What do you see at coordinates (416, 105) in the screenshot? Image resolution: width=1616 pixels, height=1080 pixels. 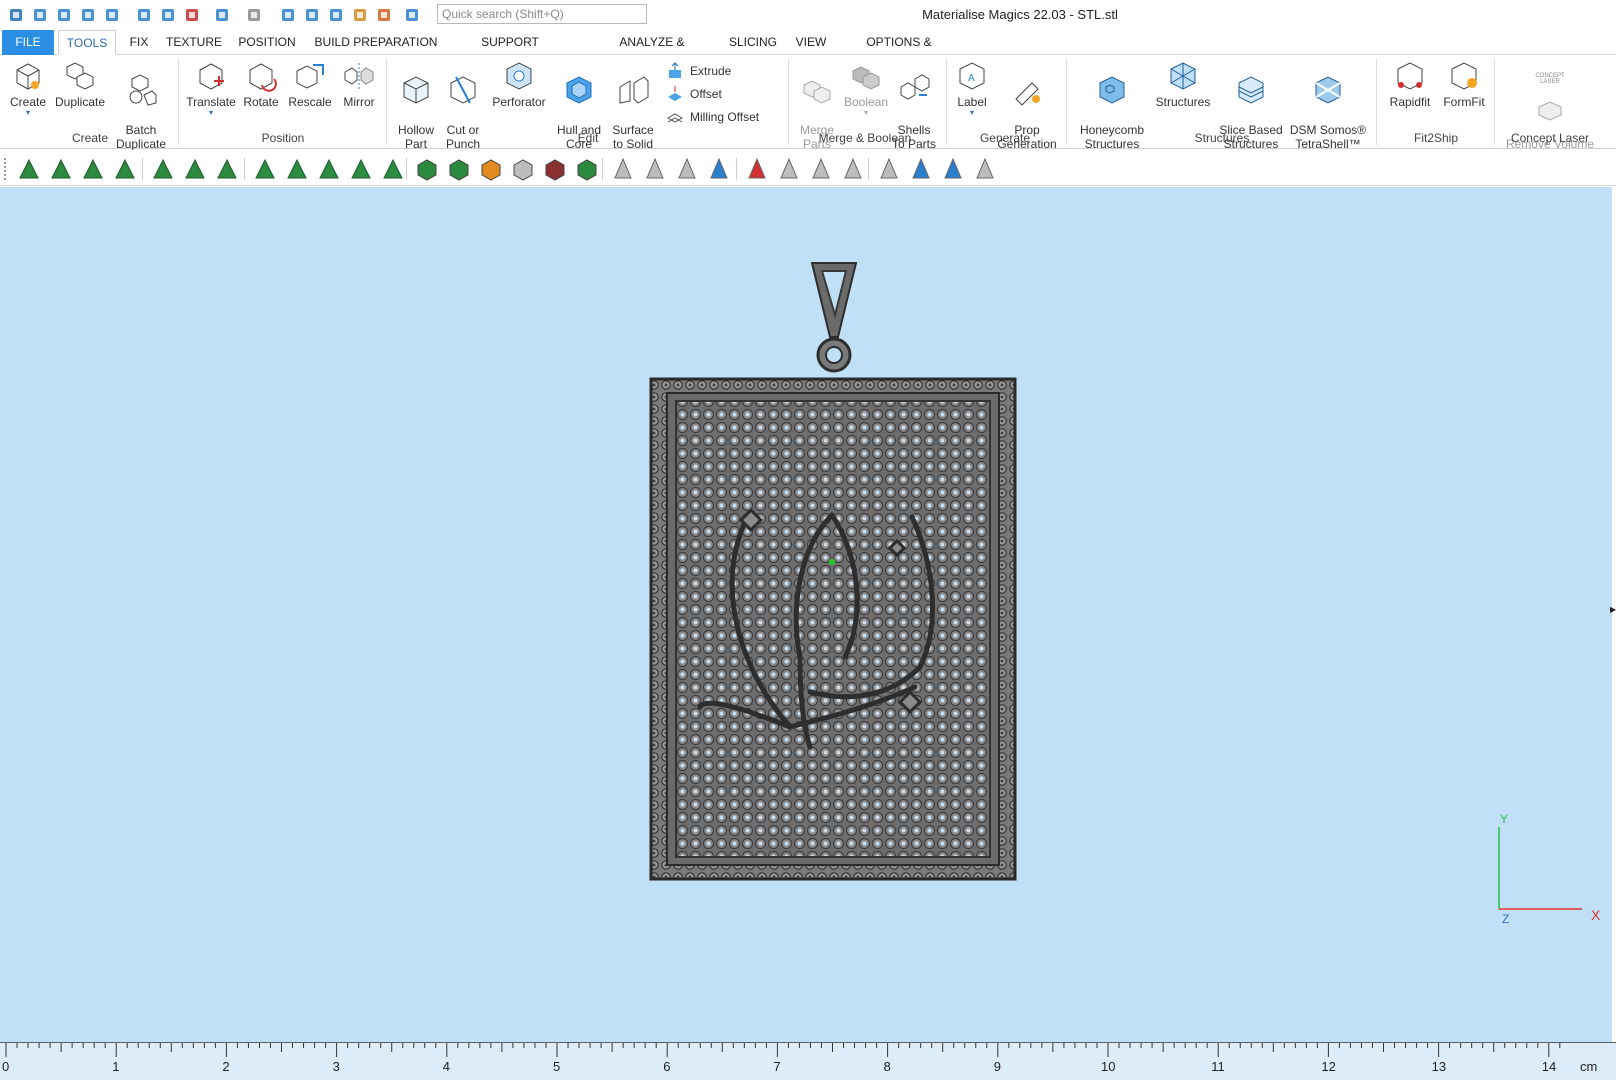 I see `hollow-part-button: Hollow Part` at bounding box center [416, 105].